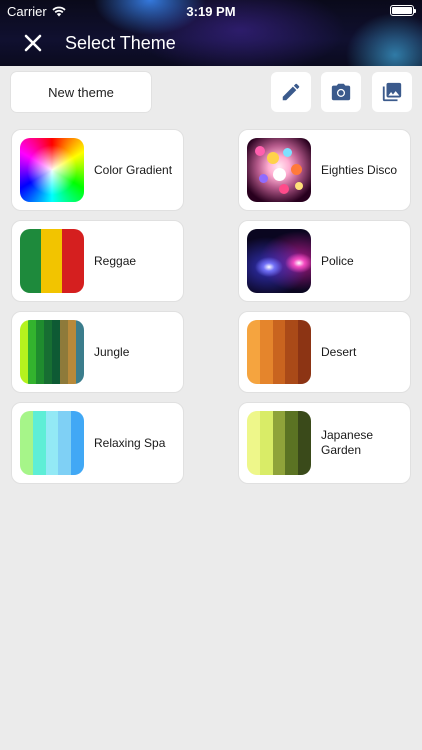  I want to click on camera-button, so click(341, 92).